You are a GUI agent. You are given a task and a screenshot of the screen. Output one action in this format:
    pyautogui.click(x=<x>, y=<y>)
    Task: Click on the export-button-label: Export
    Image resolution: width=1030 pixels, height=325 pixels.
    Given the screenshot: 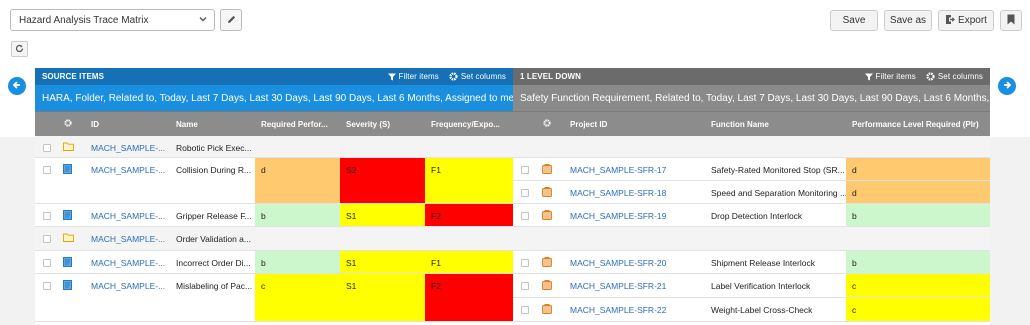 What is the action you would take?
    pyautogui.click(x=972, y=20)
    